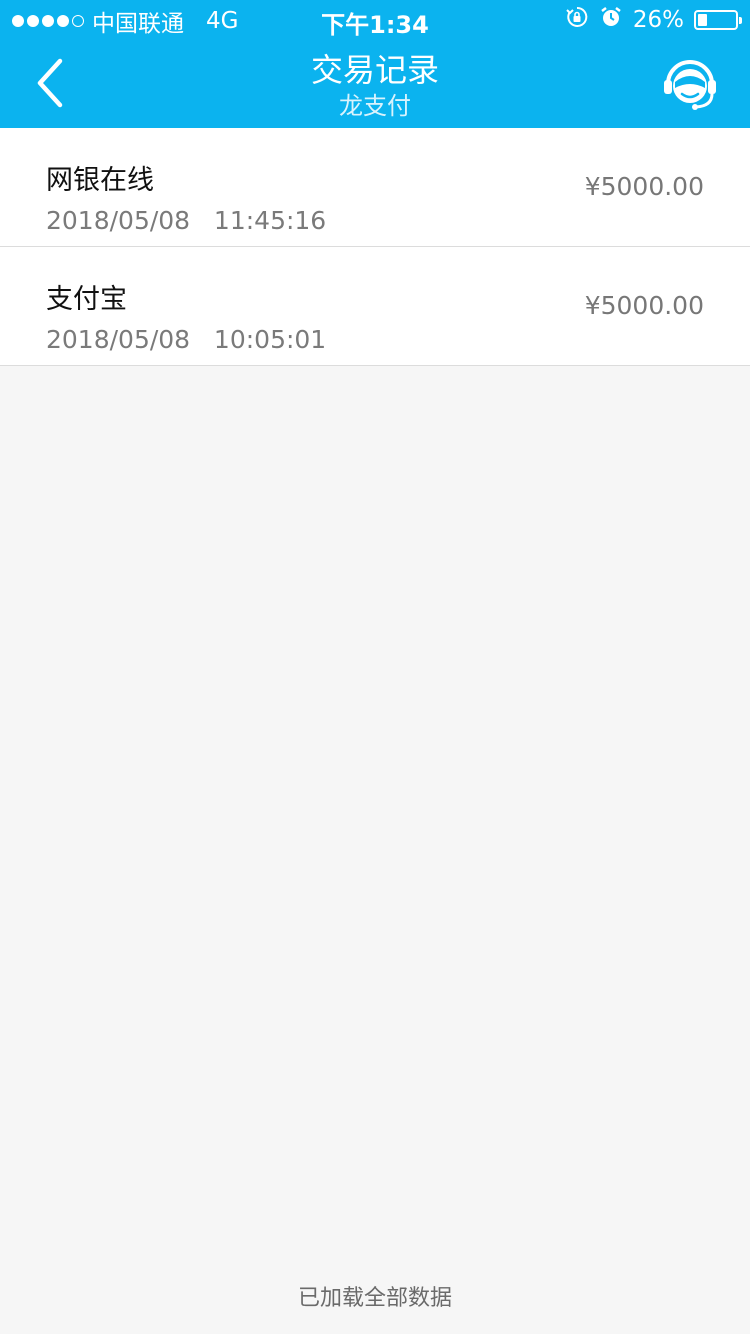  I want to click on page-subtitle: 龙支付, so click(375, 106).